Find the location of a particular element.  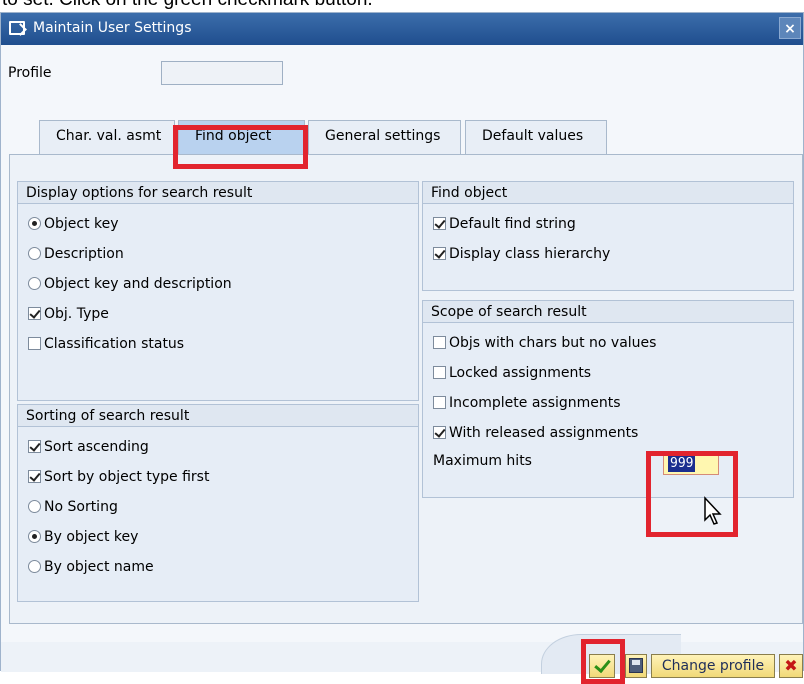

window-title: Maintain User Settings is located at coordinates (112, 28).